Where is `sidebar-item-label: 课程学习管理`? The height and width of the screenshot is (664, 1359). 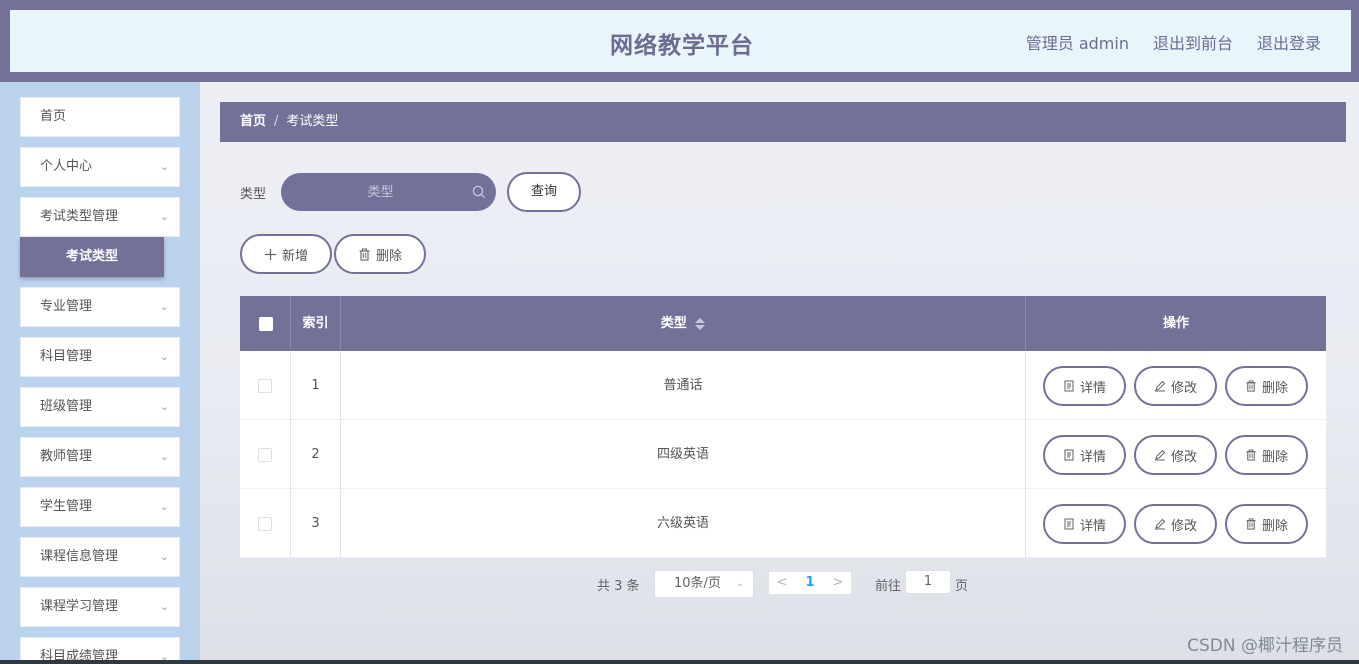 sidebar-item-label: 课程学习管理 is located at coordinates (79, 606).